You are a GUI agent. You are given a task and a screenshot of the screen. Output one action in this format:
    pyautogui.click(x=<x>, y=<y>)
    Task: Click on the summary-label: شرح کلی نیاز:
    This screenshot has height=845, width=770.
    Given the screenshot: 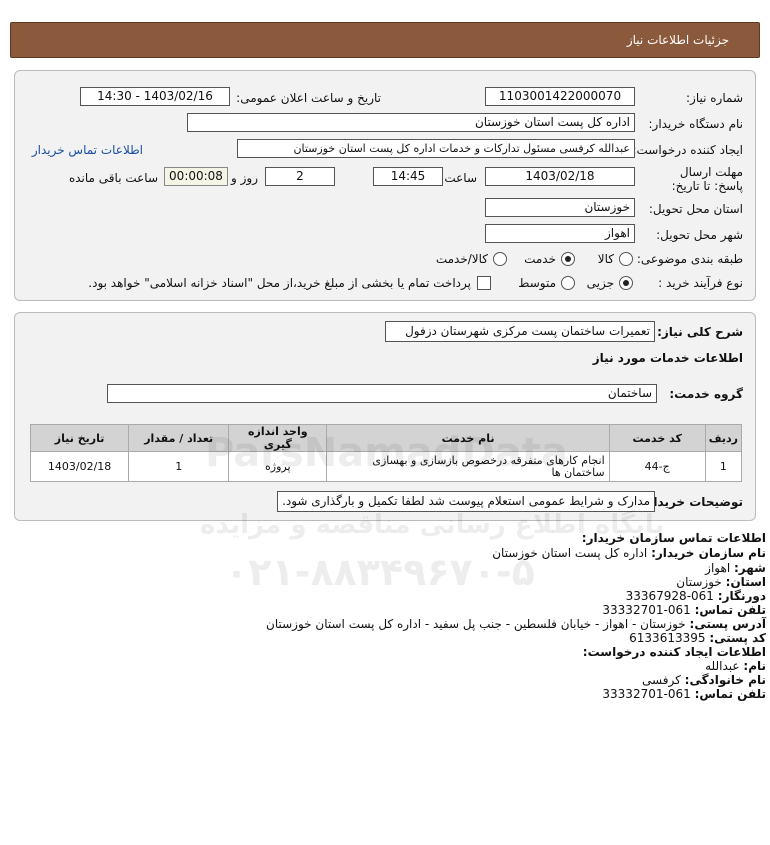 What is the action you would take?
    pyautogui.click(x=700, y=332)
    